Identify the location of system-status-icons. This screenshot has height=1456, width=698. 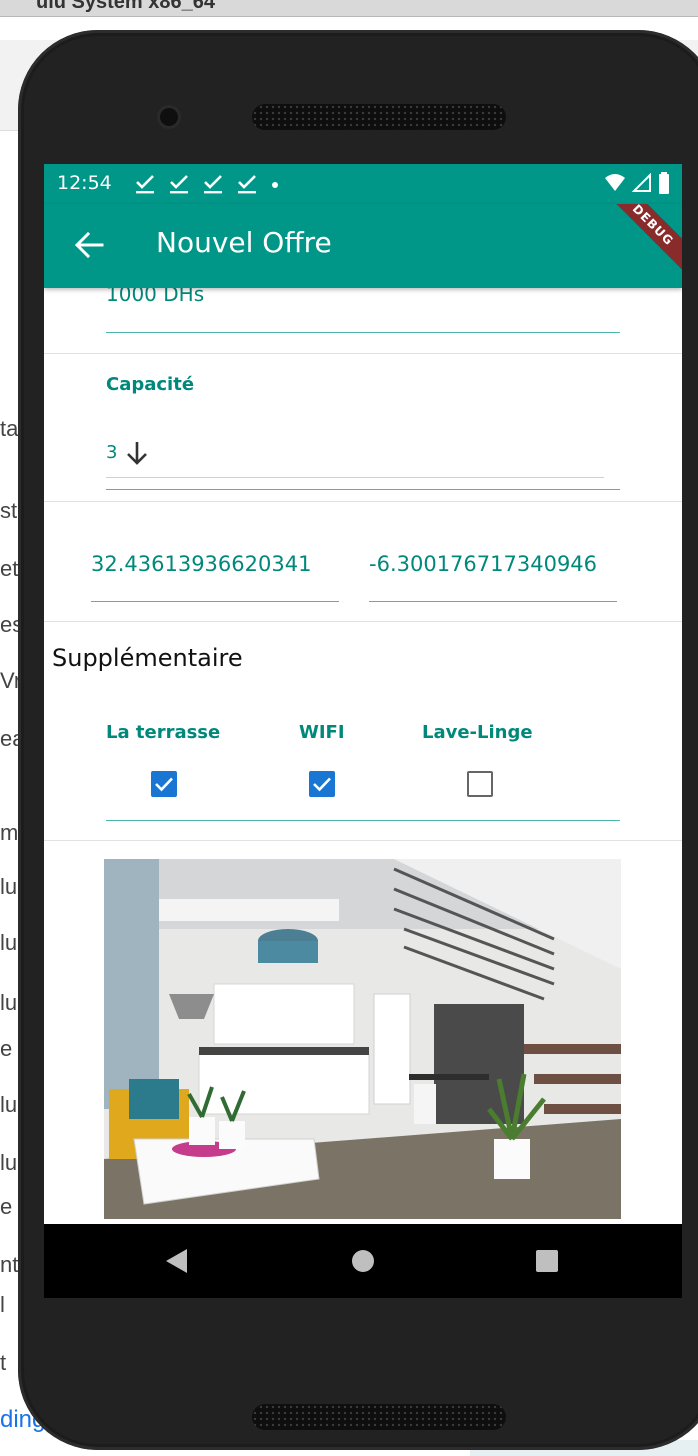
(637, 183).